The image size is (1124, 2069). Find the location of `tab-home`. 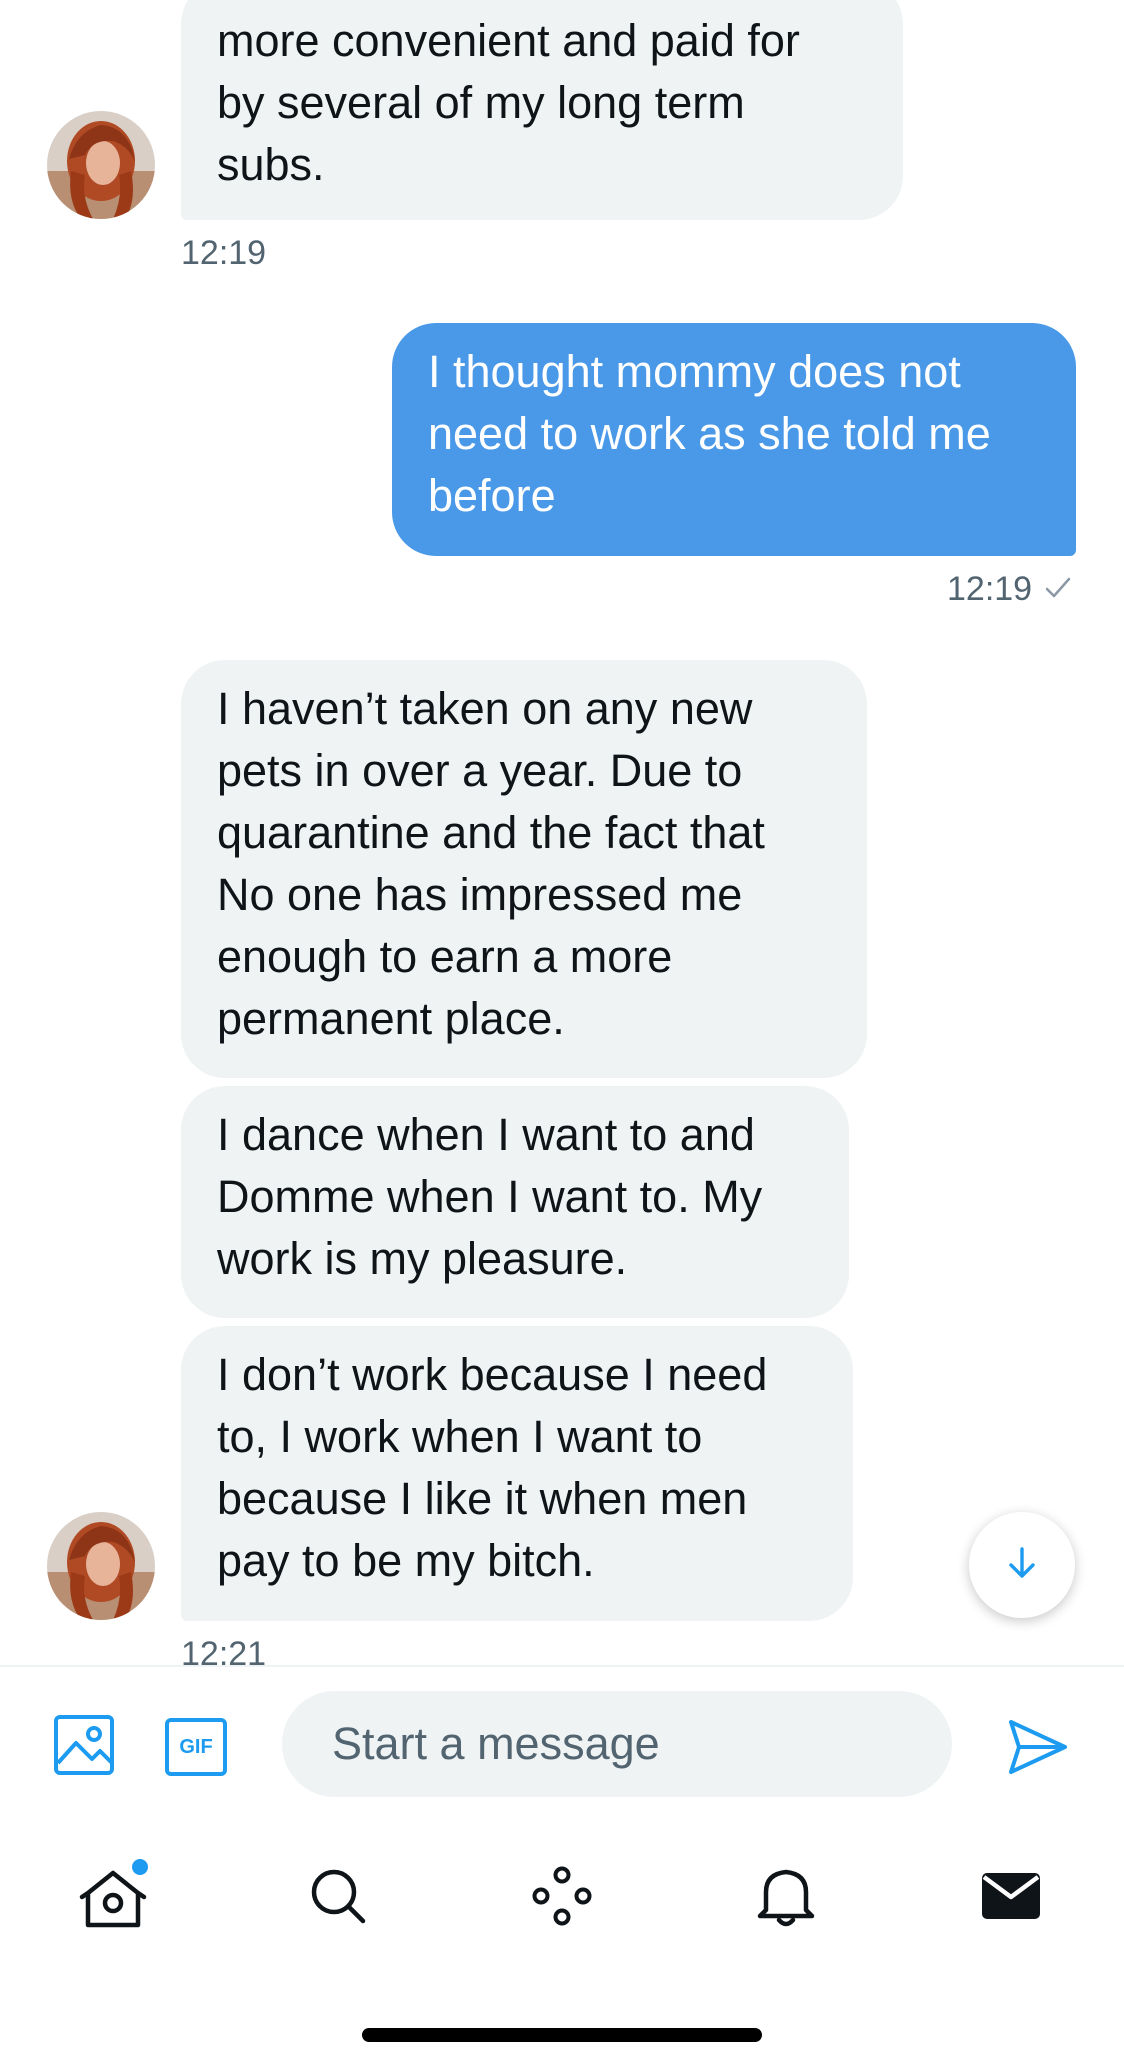

tab-home is located at coordinates (113, 1898).